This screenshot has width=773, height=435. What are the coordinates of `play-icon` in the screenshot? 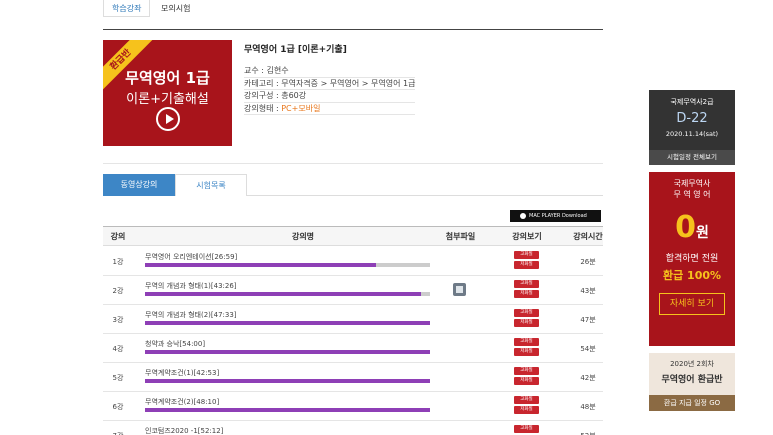 It's located at (168, 119).